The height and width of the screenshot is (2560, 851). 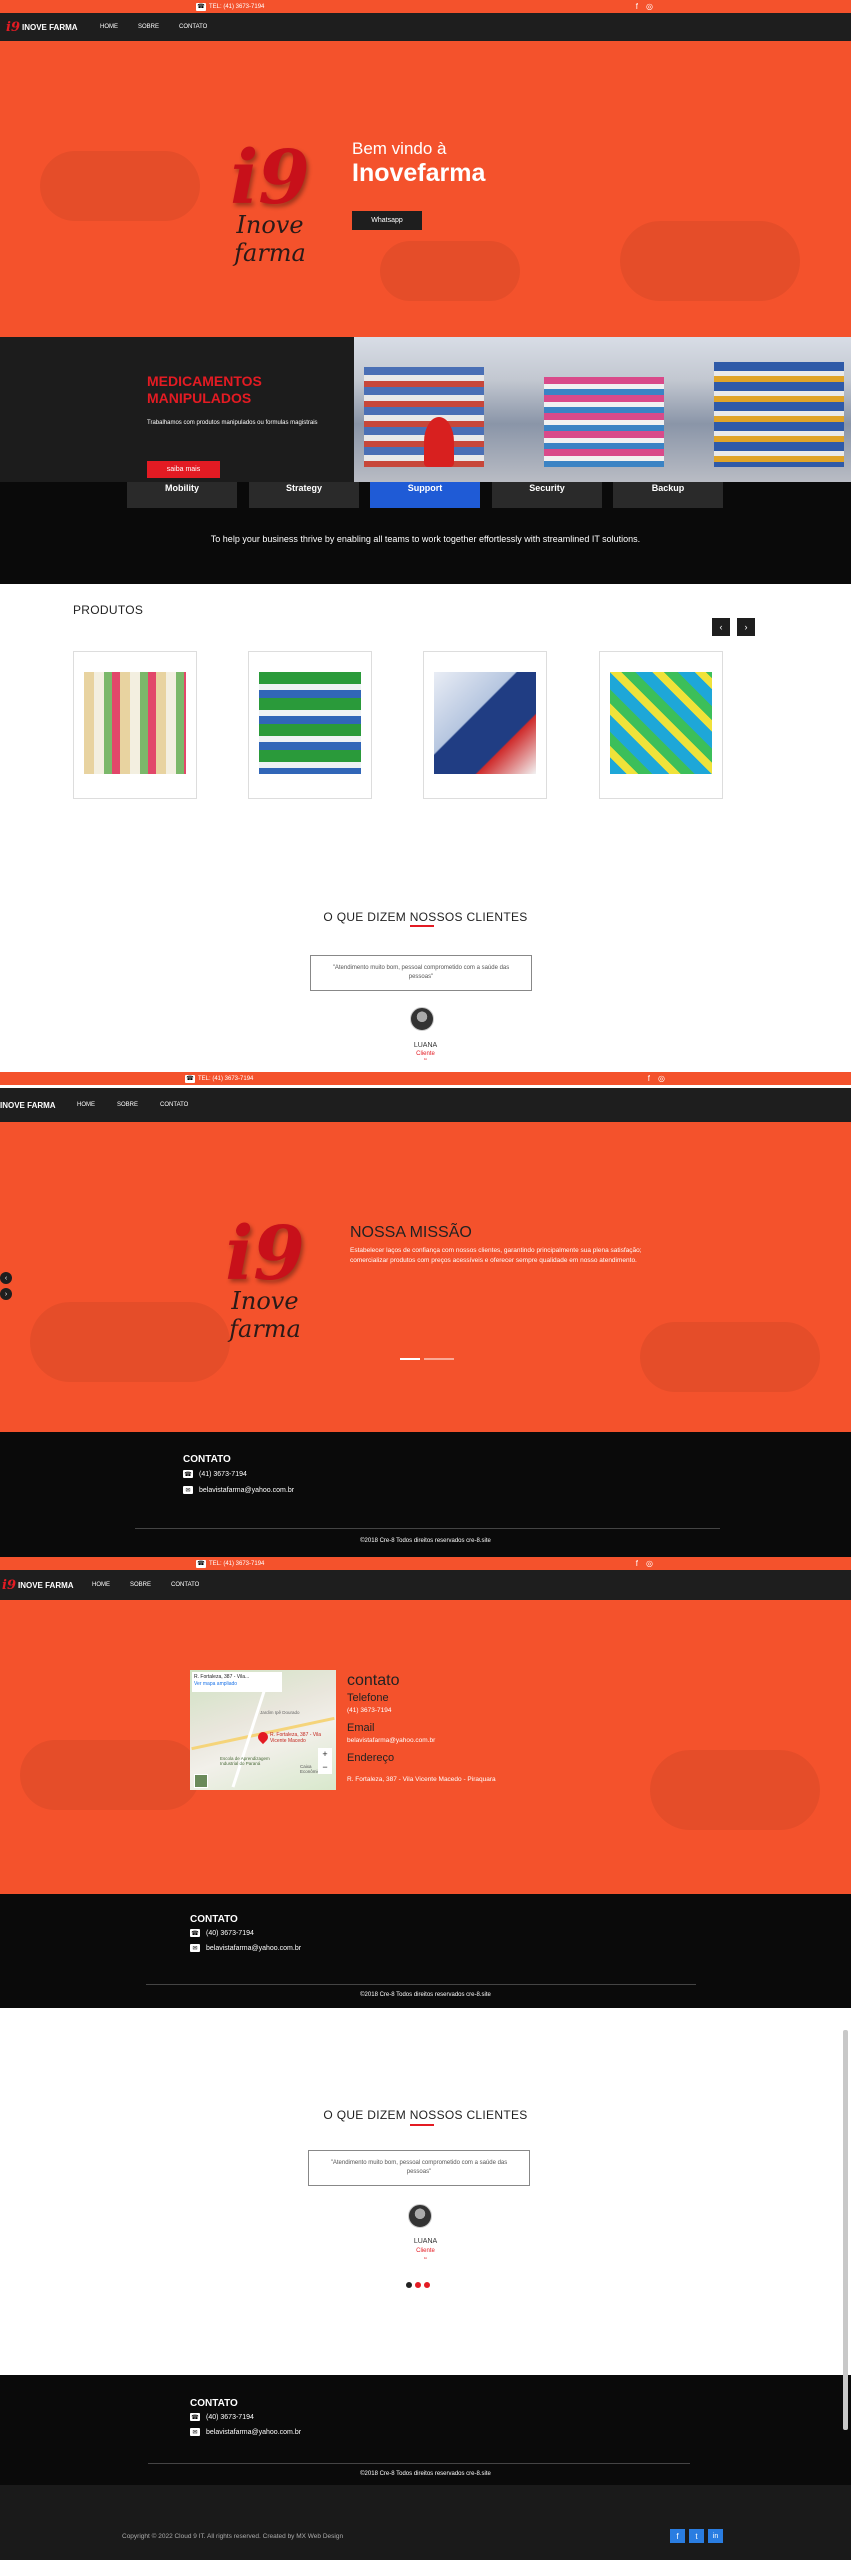 I want to click on tel-label: Telefone, so click(x=368, y=1698).